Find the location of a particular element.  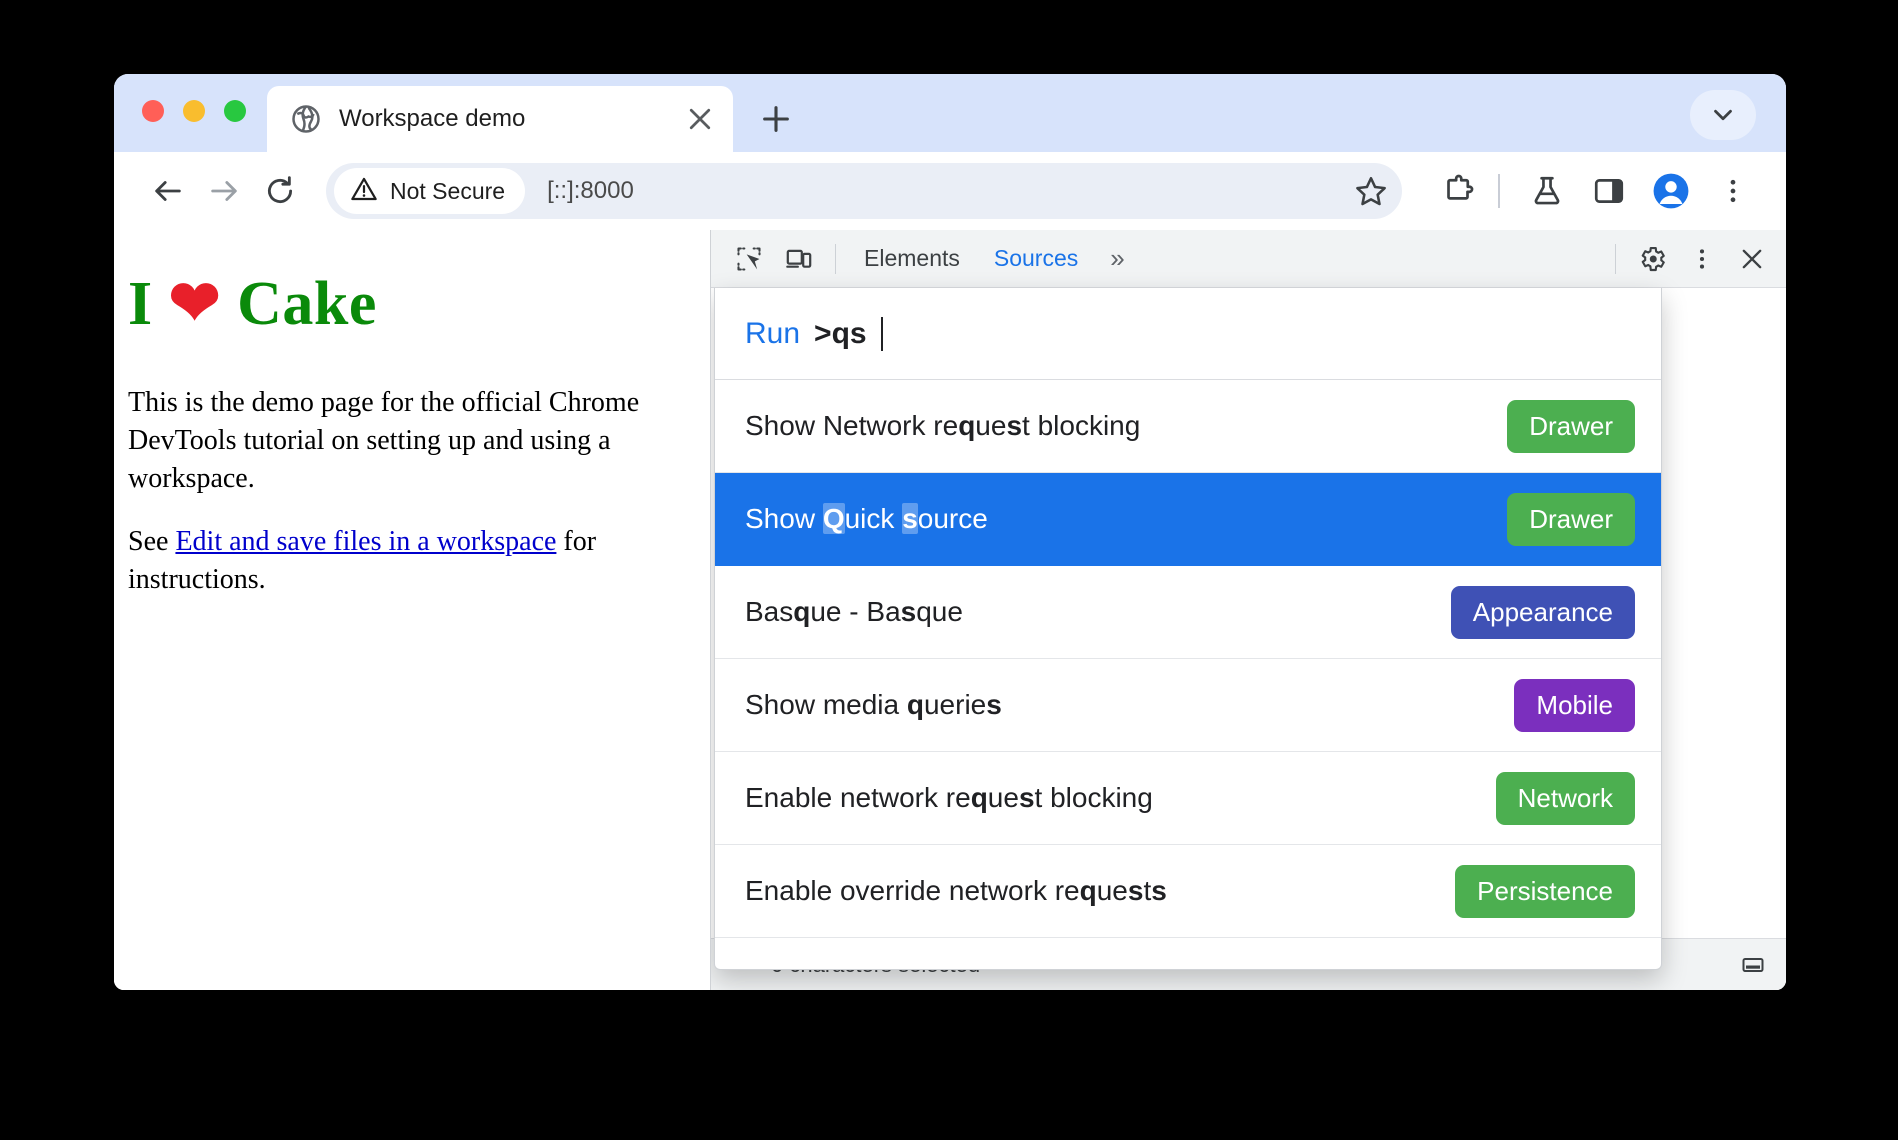

window-controls is located at coordinates (194, 111).